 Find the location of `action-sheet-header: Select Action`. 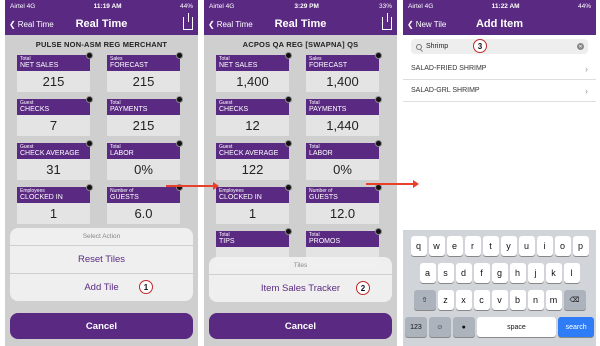

action-sheet-header: Select Action is located at coordinates (101, 237).